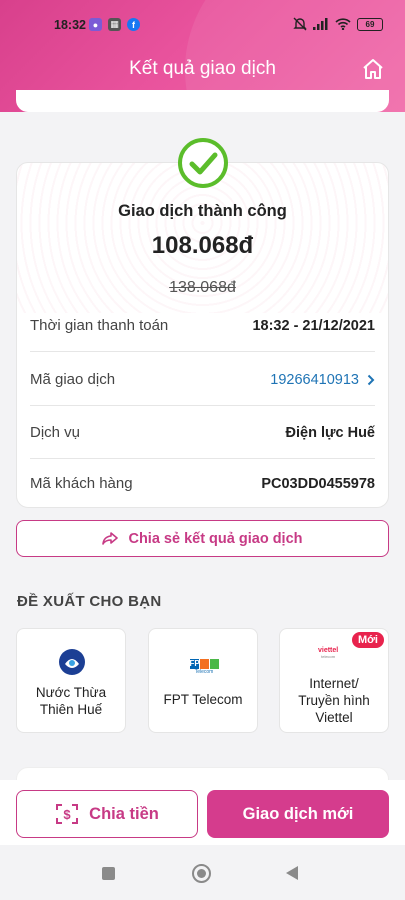 The width and height of the screenshot is (405, 900). What do you see at coordinates (99, 325) in the screenshot?
I see `row-label: Thời gian thanh toán` at bounding box center [99, 325].